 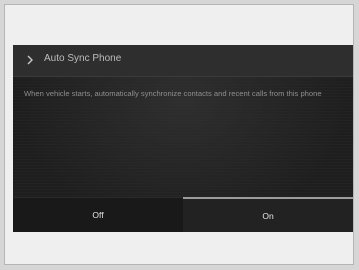 I want to click on setting-title: Auto Sync Phone, so click(x=83, y=58).